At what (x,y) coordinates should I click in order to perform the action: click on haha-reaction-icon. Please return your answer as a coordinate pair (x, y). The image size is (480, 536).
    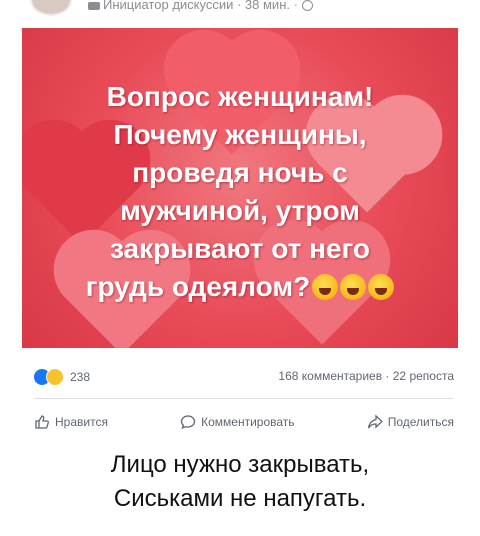
    Looking at the image, I should click on (55, 377).